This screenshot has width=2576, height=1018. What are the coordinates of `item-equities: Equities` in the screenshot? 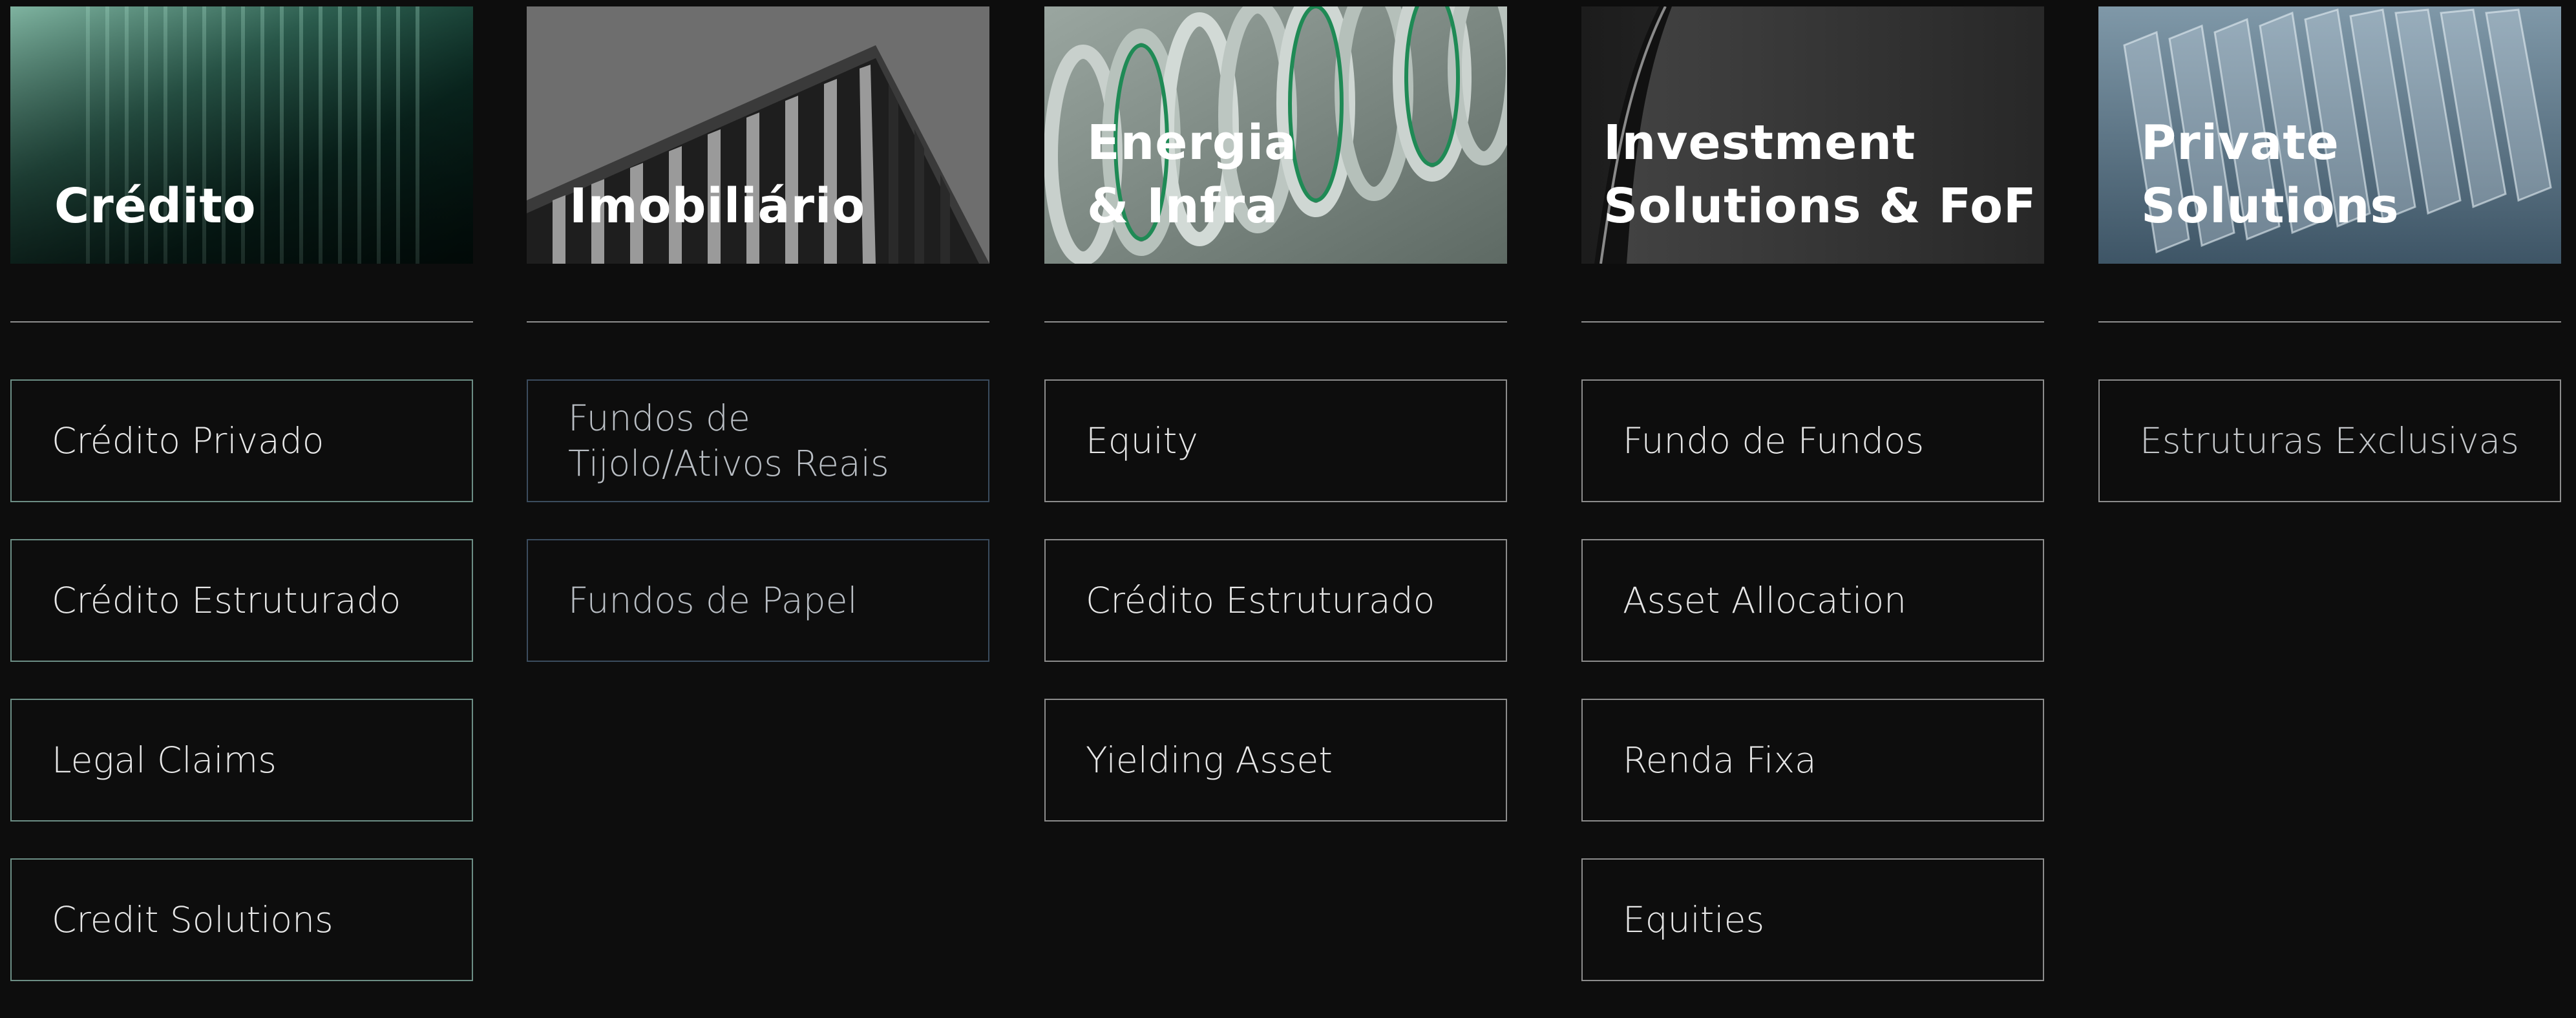 It's located at (1812, 920).